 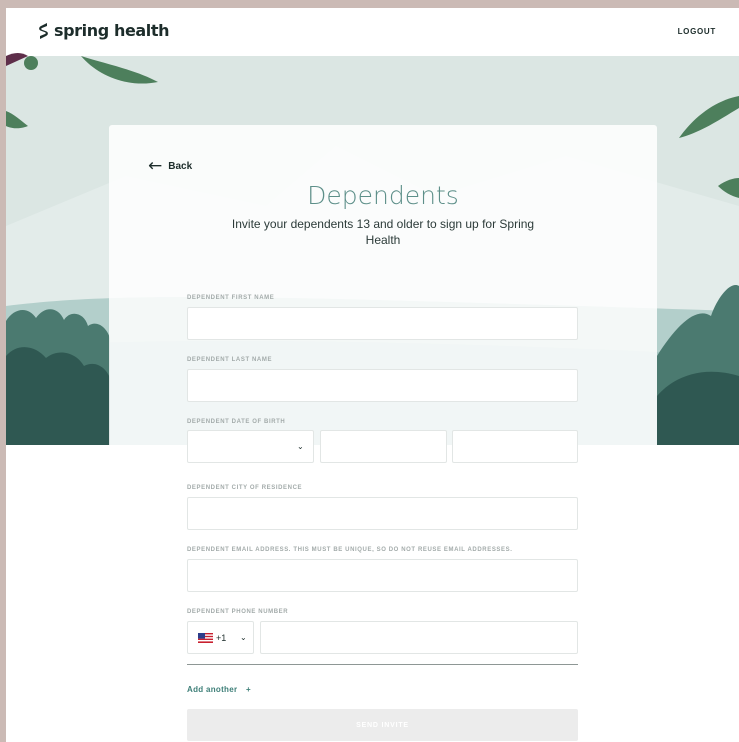 I want to click on phone-input, so click(x=419, y=637).